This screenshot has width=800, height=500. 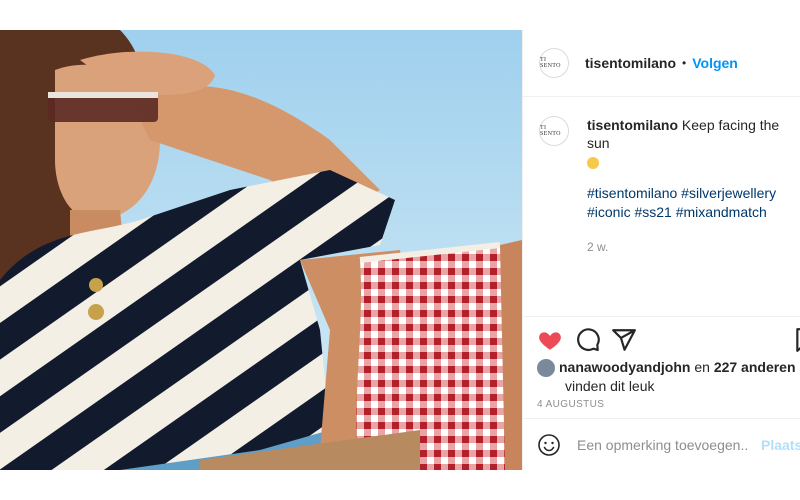 I want to click on comment-bar: Plaats, so click(x=661, y=444).